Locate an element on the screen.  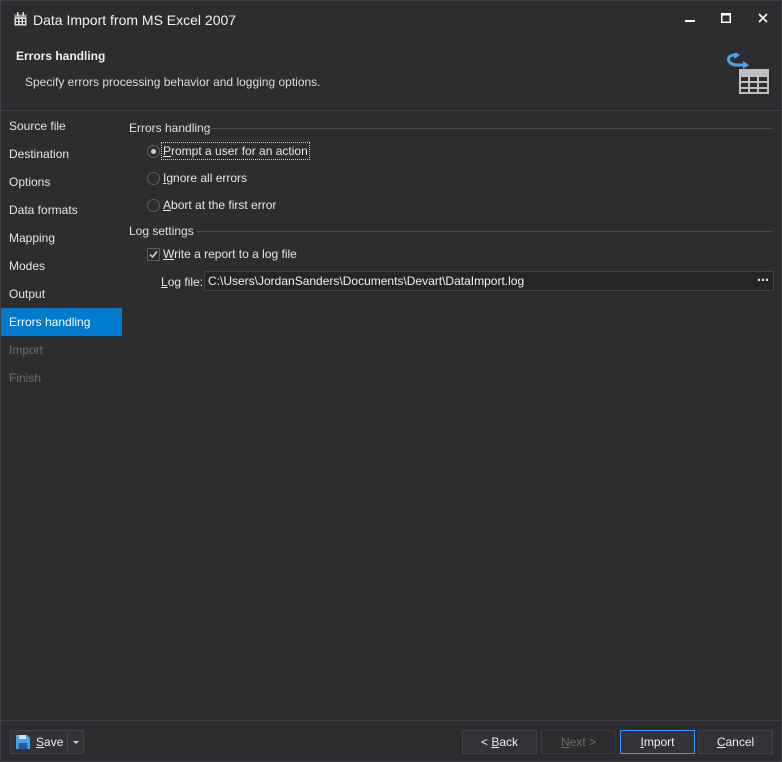
radio-button-checked is located at coordinates (153, 151).